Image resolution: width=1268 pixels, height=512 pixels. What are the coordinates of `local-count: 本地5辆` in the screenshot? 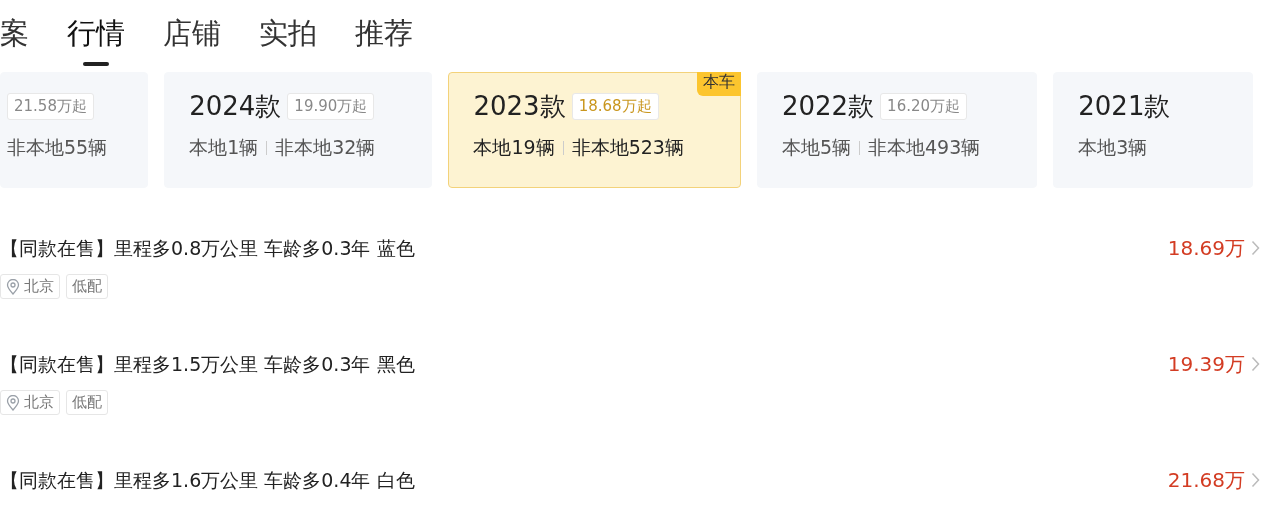 It's located at (816, 147).